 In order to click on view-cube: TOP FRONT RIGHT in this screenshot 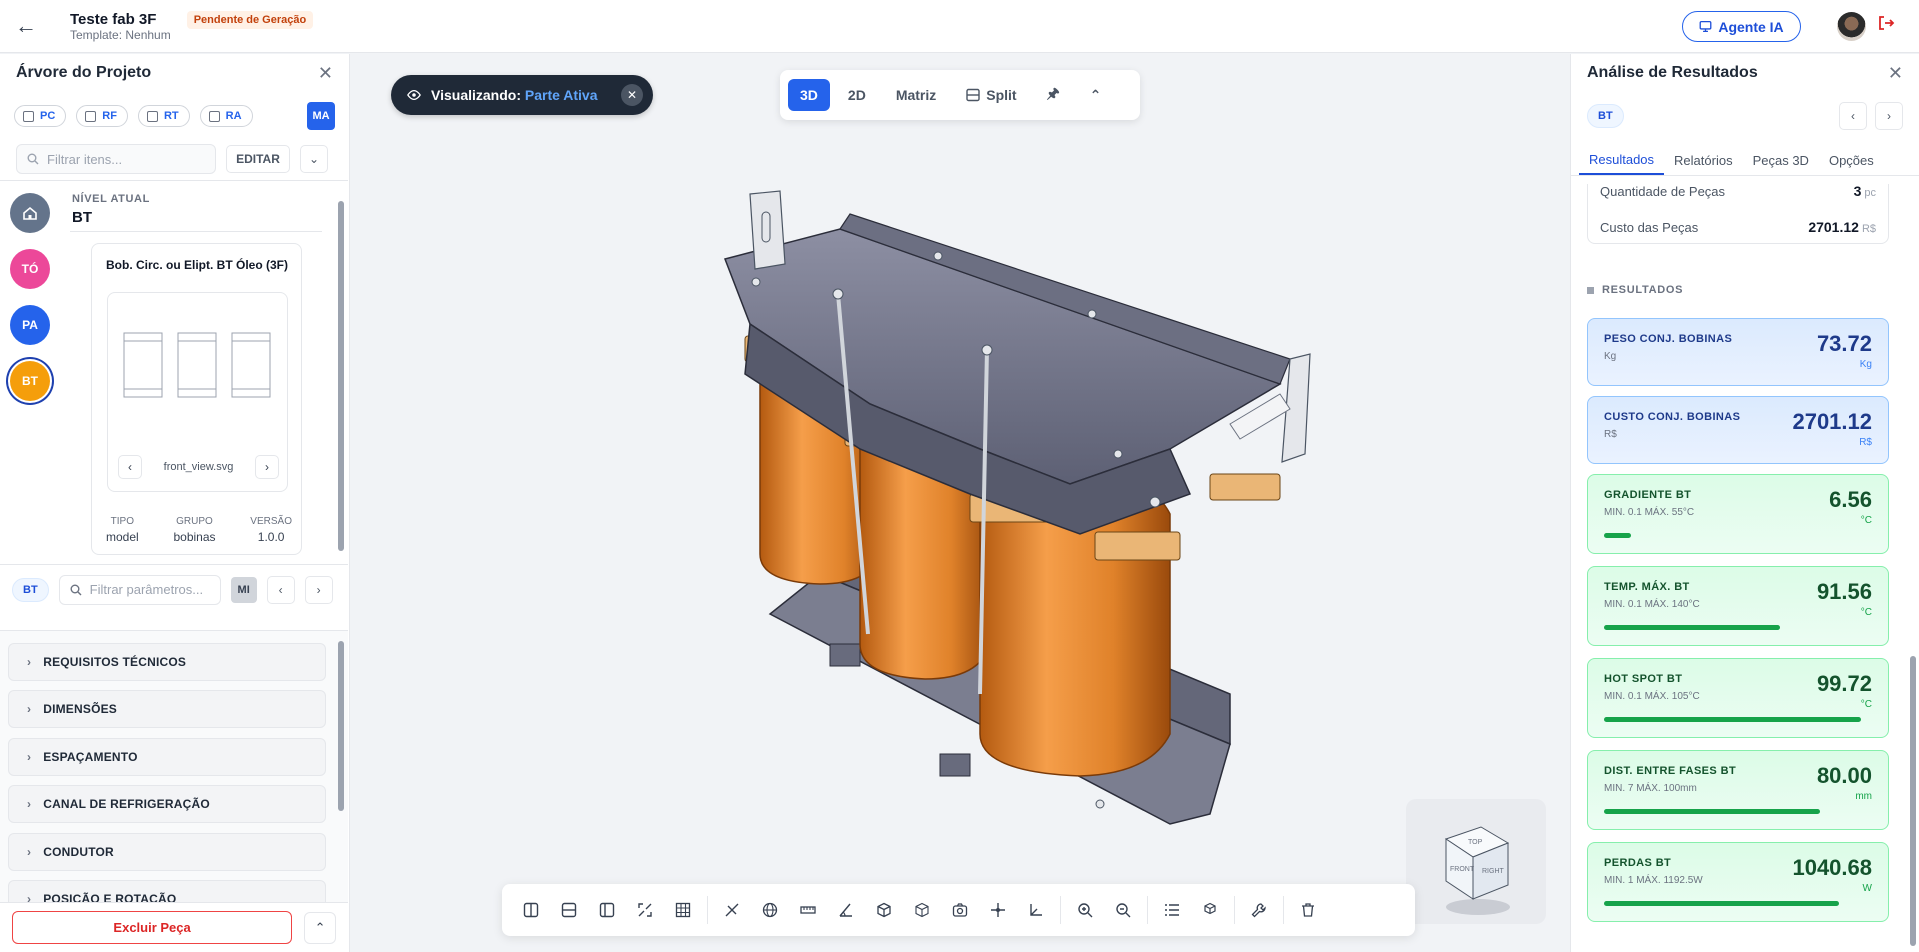, I will do `click(1476, 861)`.